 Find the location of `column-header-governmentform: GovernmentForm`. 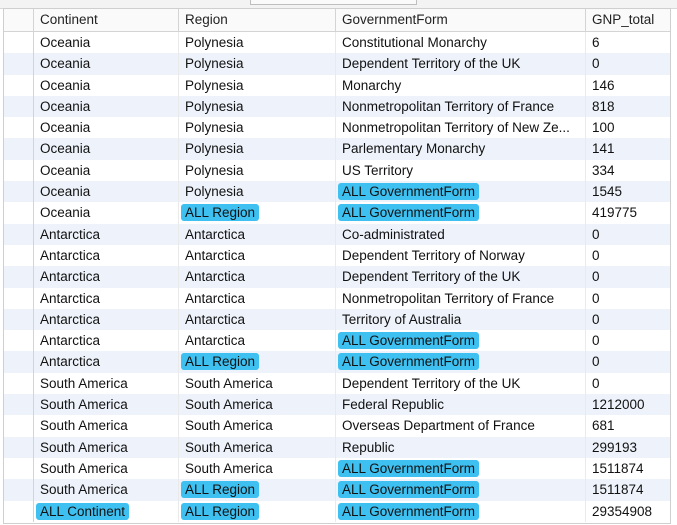

column-header-governmentform: GovernmentForm is located at coordinates (461, 20).